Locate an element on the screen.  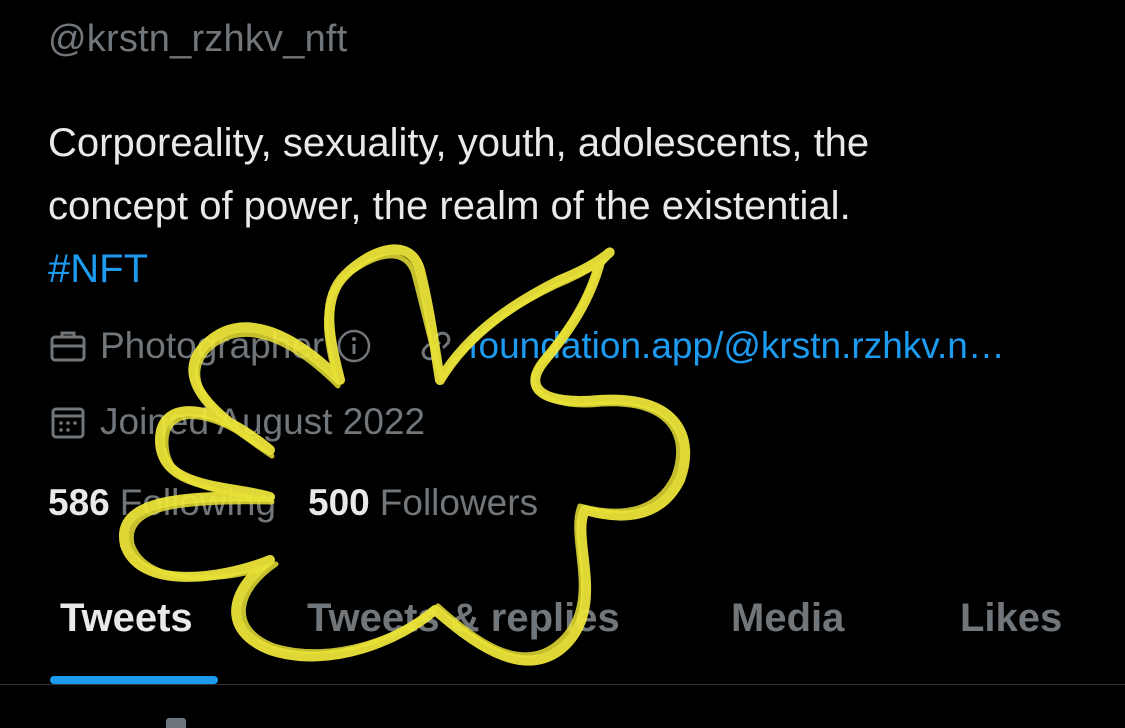
cutoff-icon is located at coordinates (176, 723).